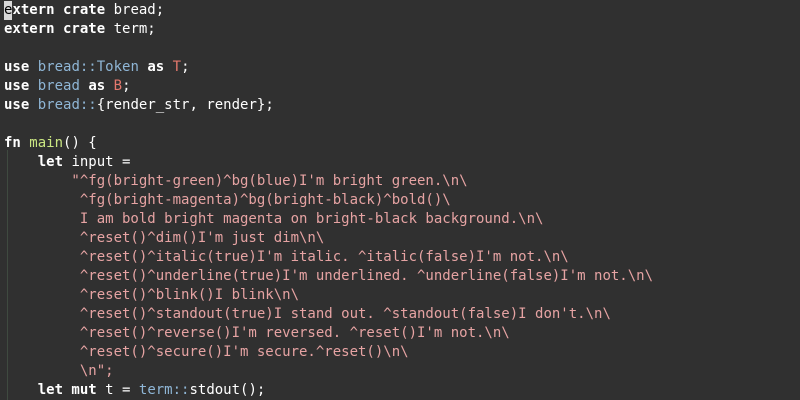  What do you see at coordinates (59, 10) in the screenshot?
I see `code-token: xtern crate` at bounding box center [59, 10].